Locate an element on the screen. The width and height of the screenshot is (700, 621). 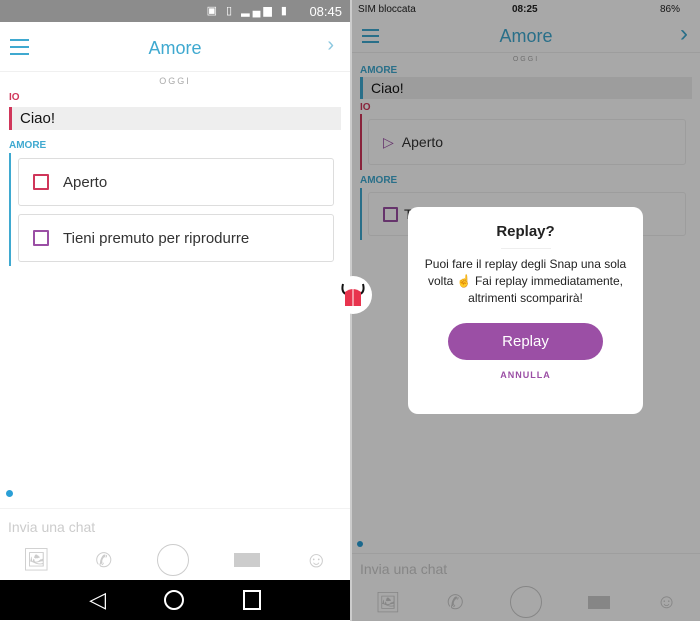
recents-icon is located at coordinates (251, 600).